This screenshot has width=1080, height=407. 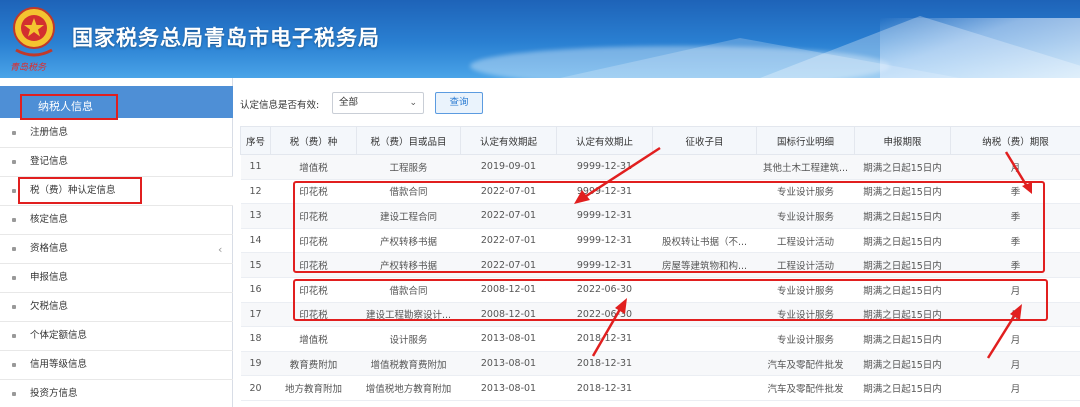 What do you see at coordinates (116, 278) in the screenshot?
I see `sidebar-item-declaration: 申报信息` at bounding box center [116, 278].